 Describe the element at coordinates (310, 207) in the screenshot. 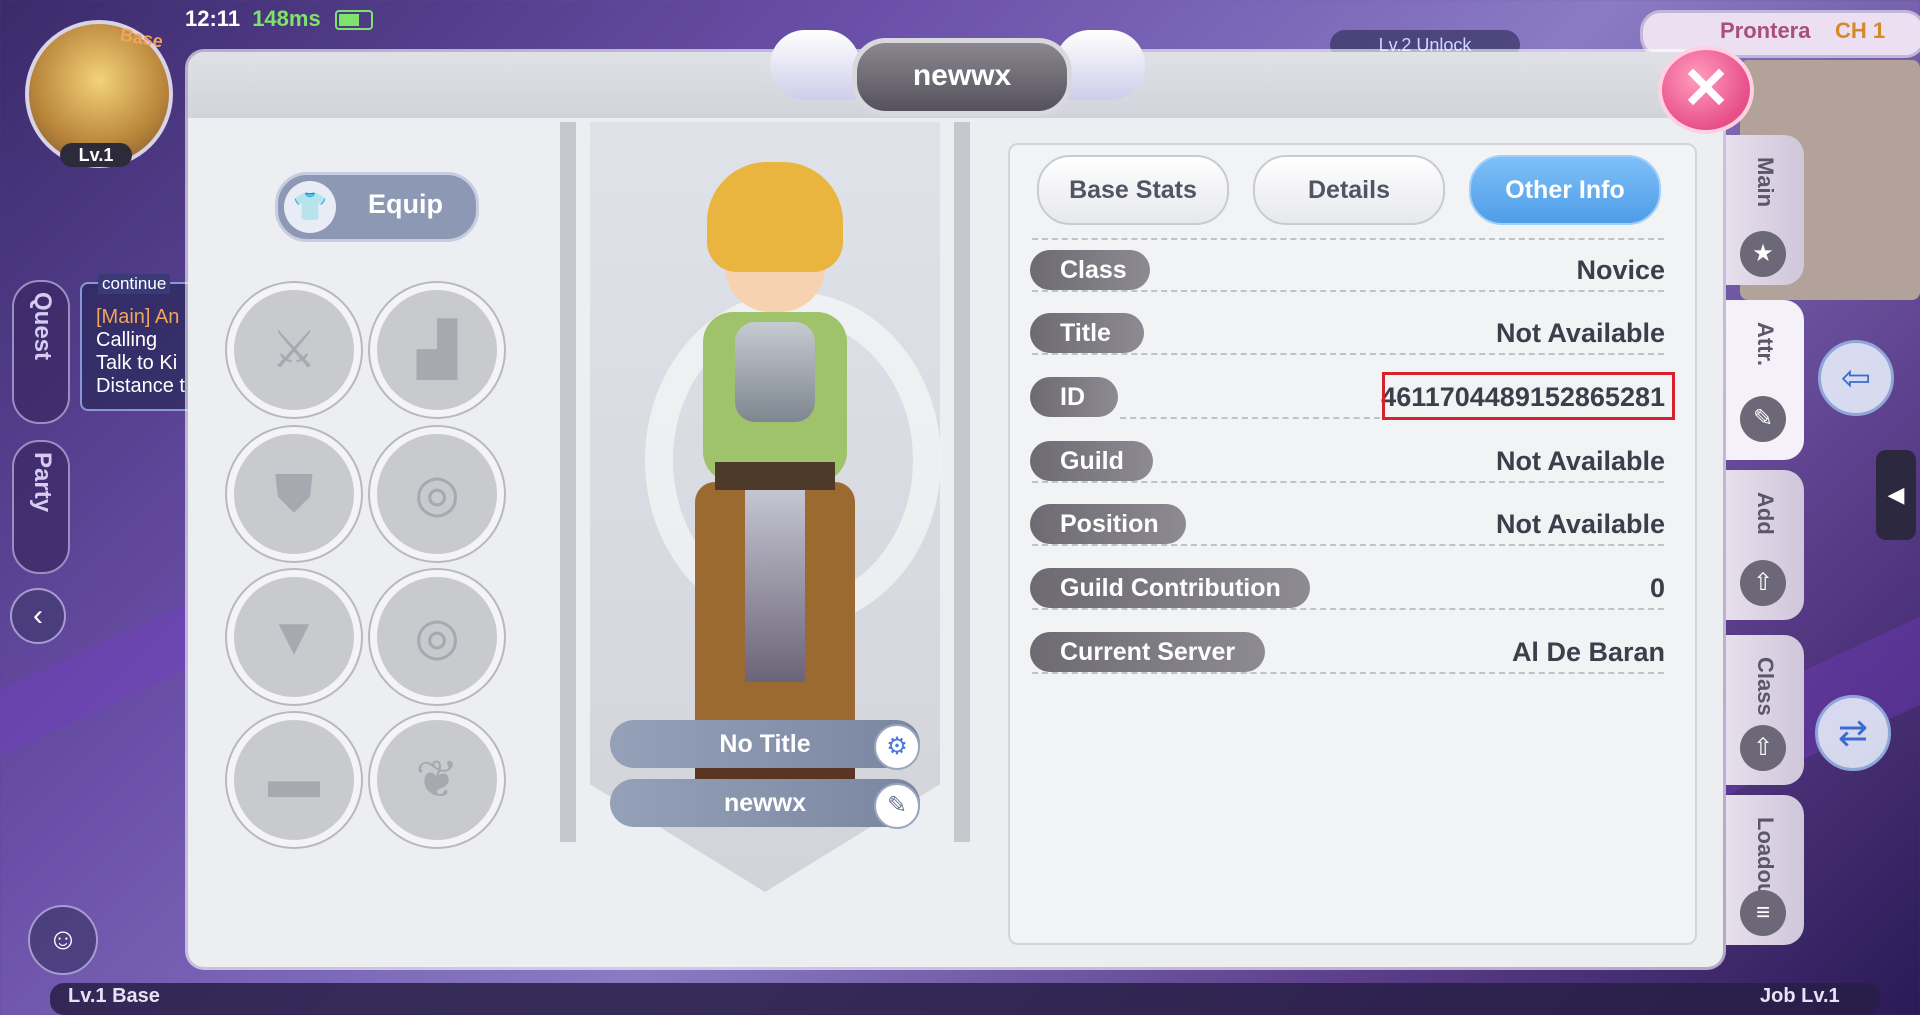

I see `shirt-icon: 👕` at that location.